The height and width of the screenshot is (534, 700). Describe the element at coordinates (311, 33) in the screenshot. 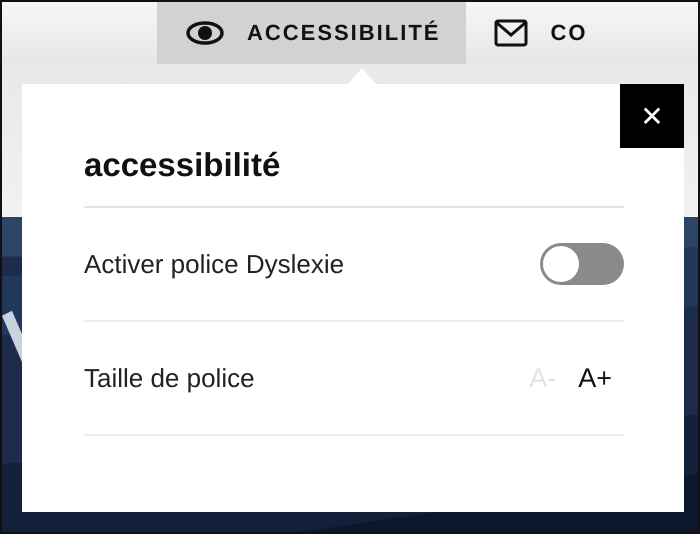

I see `nav-tab: ACCESSIBILITÉ` at that location.